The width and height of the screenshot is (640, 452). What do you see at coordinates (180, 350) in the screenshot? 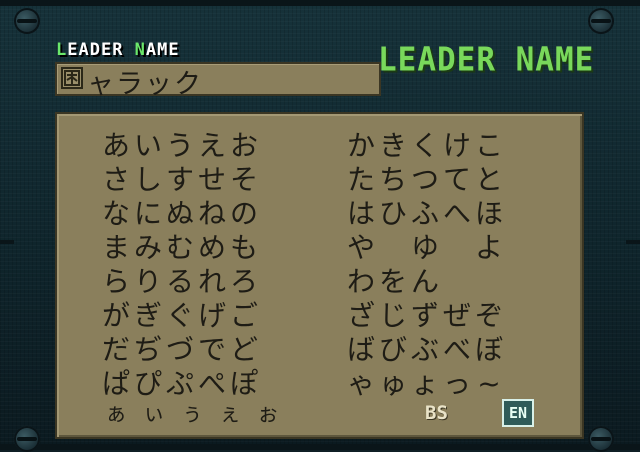
I see `kana-key: づ` at bounding box center [180, 350].